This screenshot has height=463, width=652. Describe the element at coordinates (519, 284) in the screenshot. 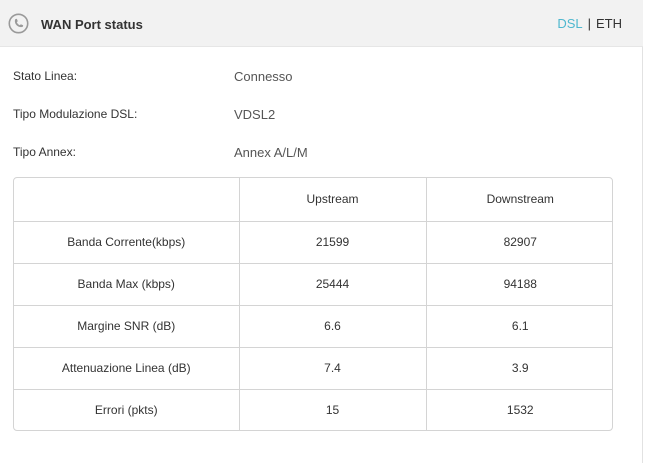

I see `downstream-value: 94188` at that location.